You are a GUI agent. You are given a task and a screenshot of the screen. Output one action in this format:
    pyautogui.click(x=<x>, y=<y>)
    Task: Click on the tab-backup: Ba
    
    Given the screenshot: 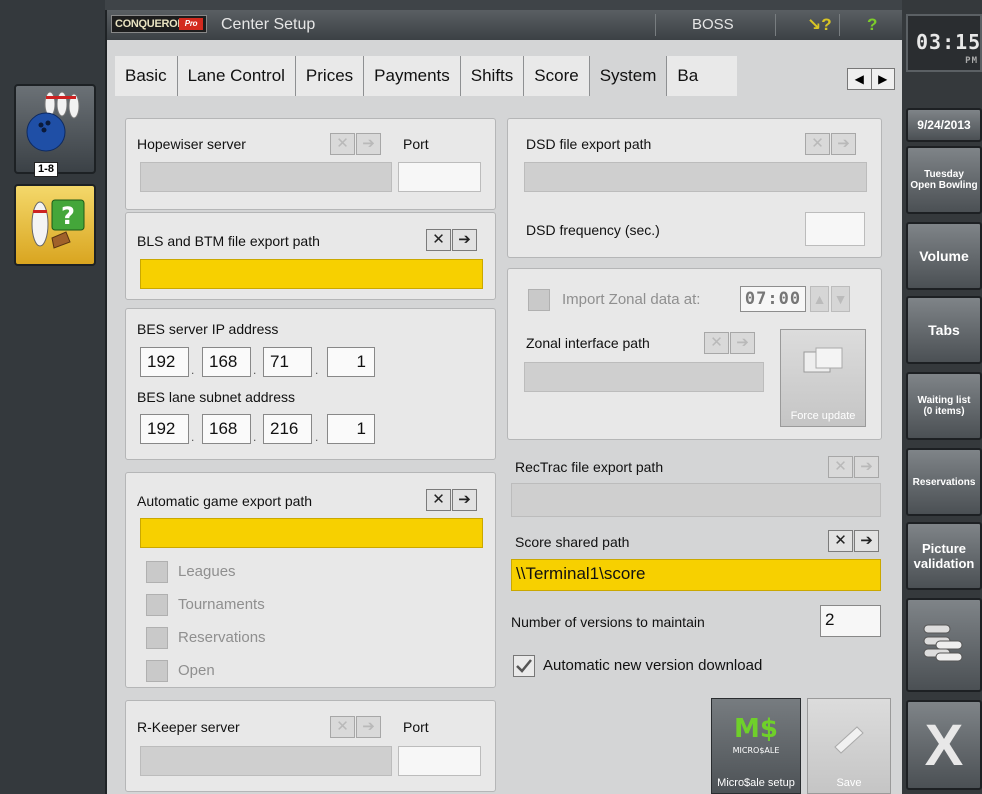 What is the action you would take?
    pyautogui.click(x=702, y=76)
    